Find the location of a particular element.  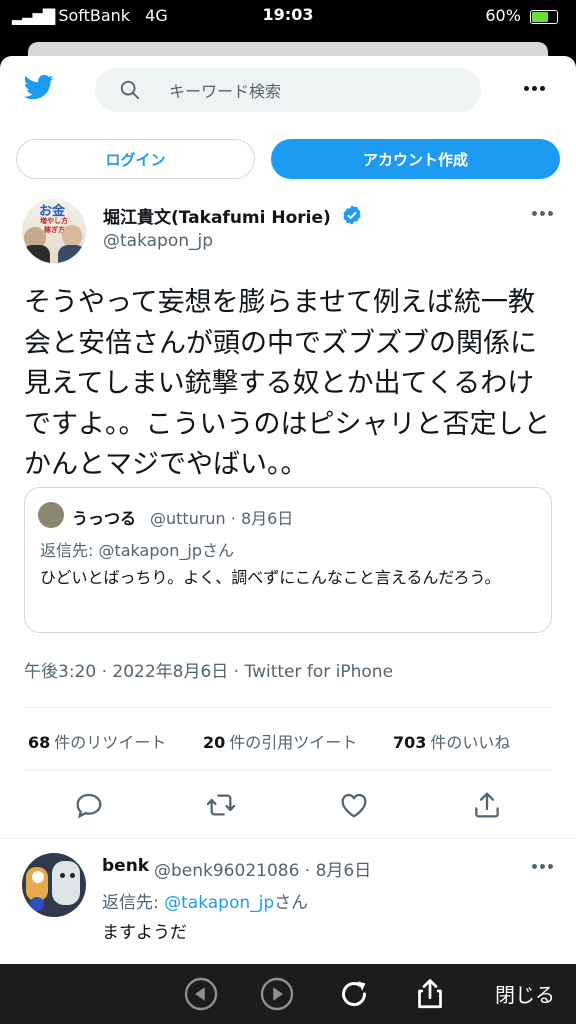

retweet-label: 件のリツイート is located at coordinates (110, 742).